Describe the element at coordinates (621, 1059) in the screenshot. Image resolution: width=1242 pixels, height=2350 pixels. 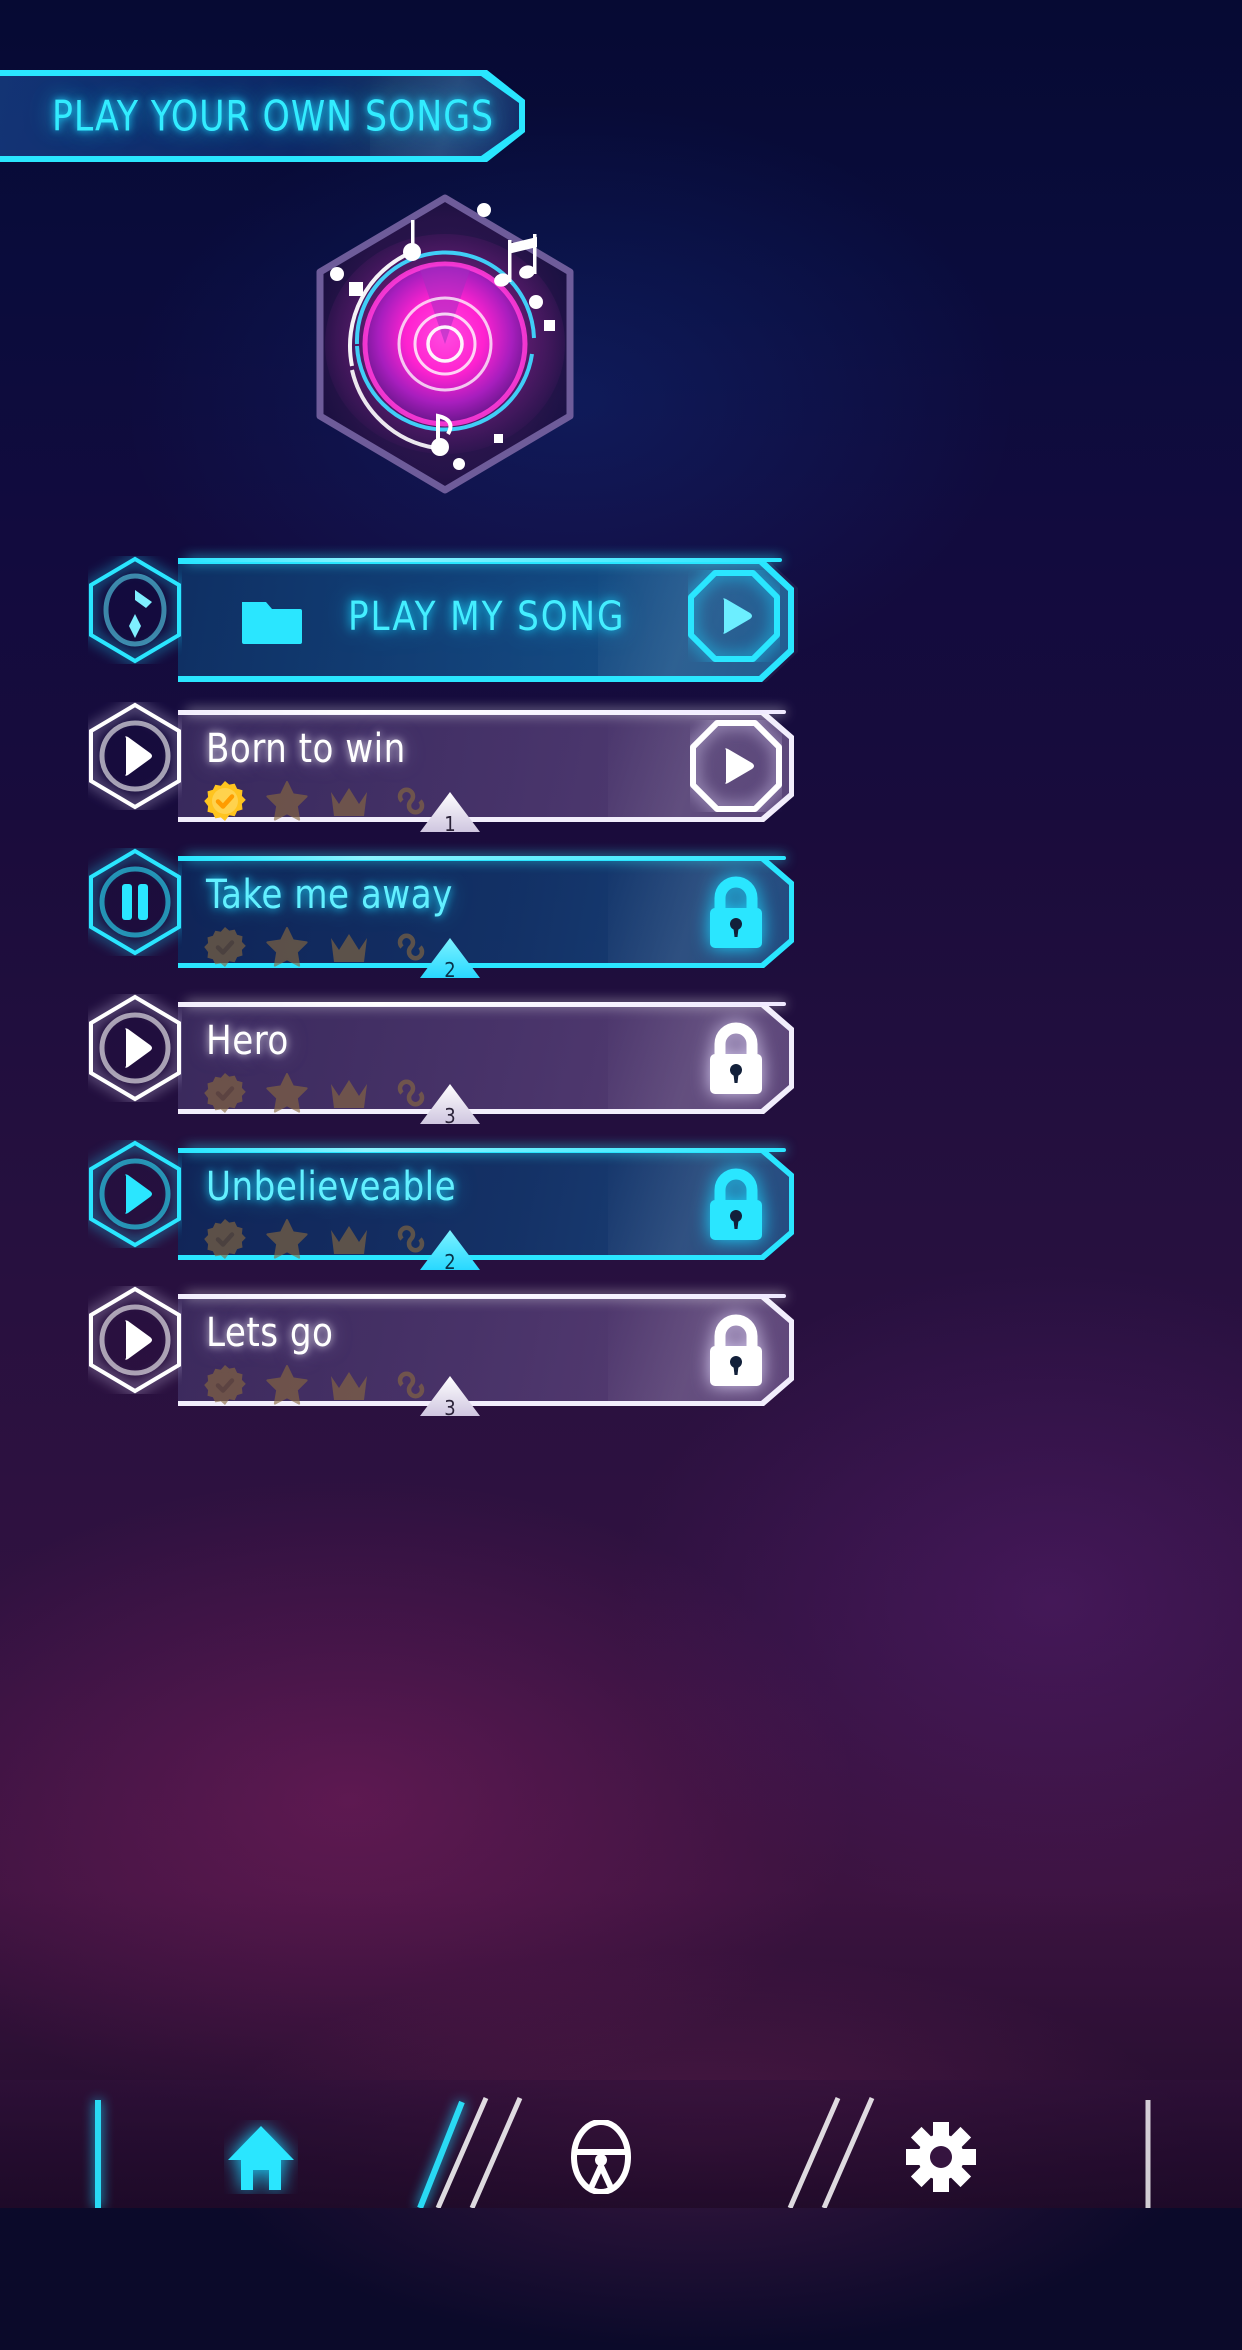
I see `song-row-hero: Hero 3` at that location.